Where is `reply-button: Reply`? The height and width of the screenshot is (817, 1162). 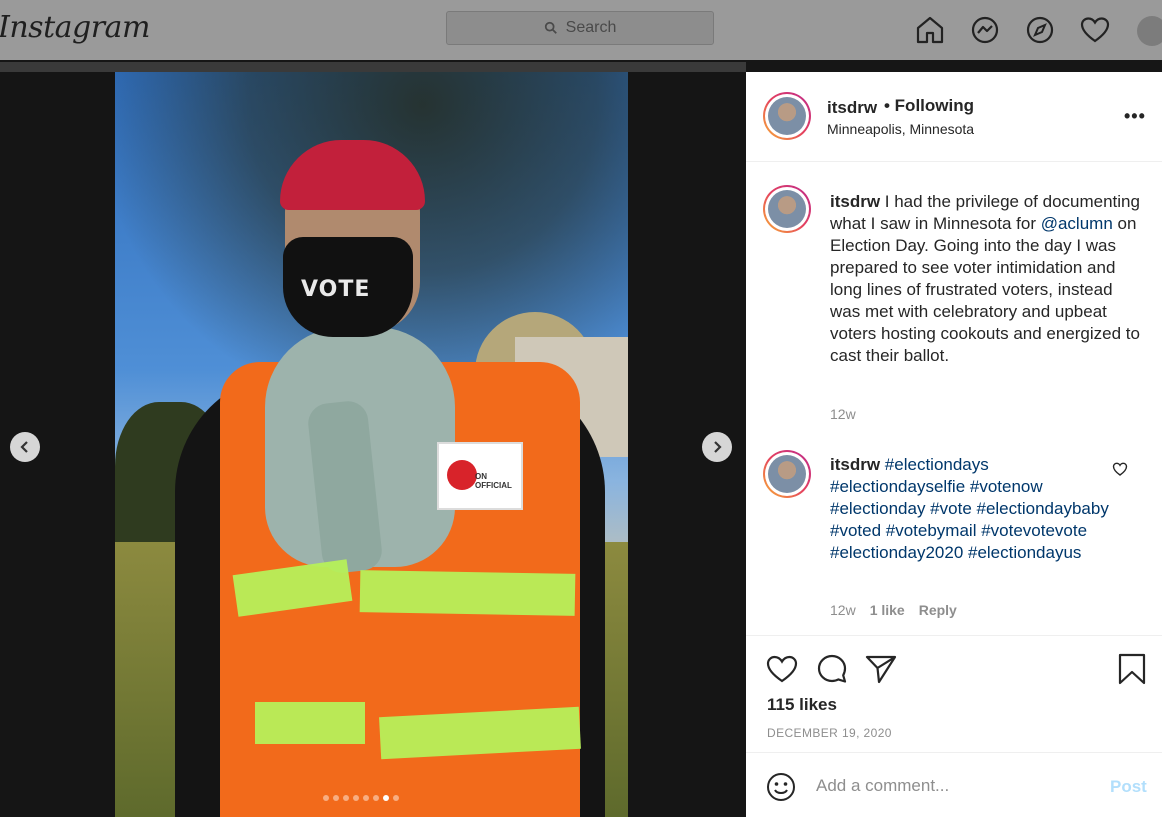 reply-button: Reply is located at coordinates (938, 610).